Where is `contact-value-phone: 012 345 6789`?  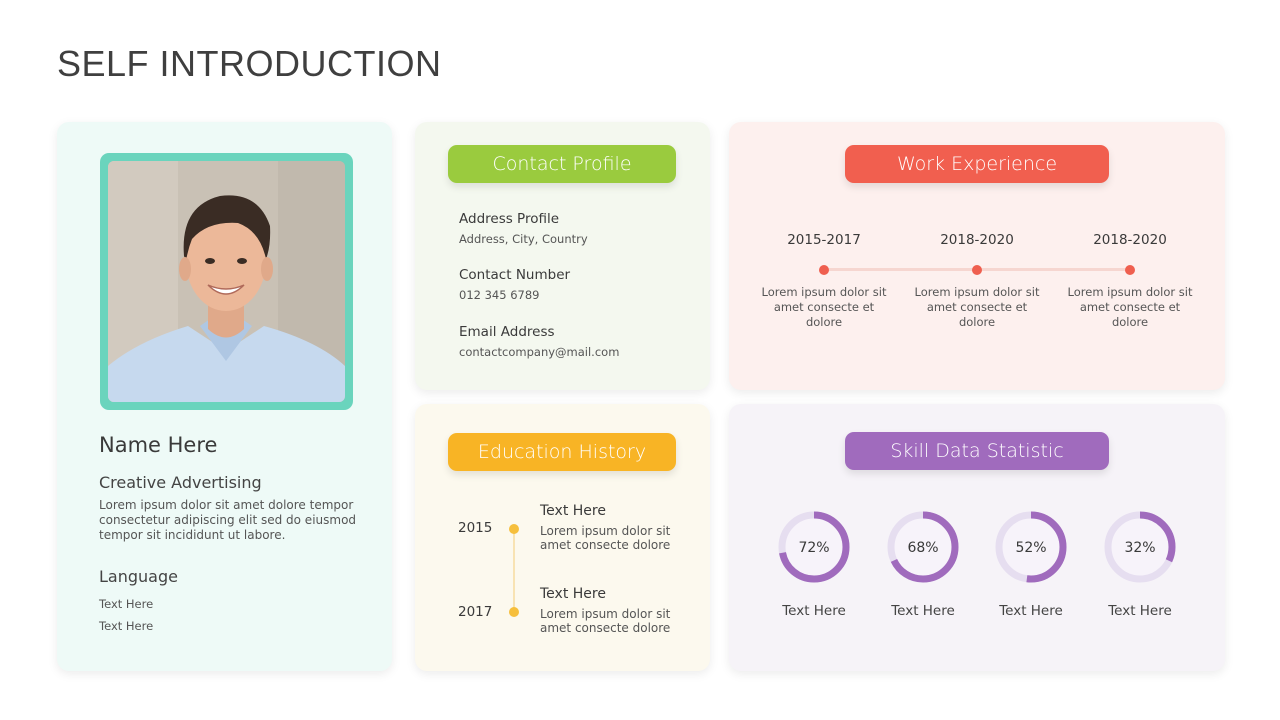 contact-value-phone: 012 345 6789 is located at coordinates (499, 295).